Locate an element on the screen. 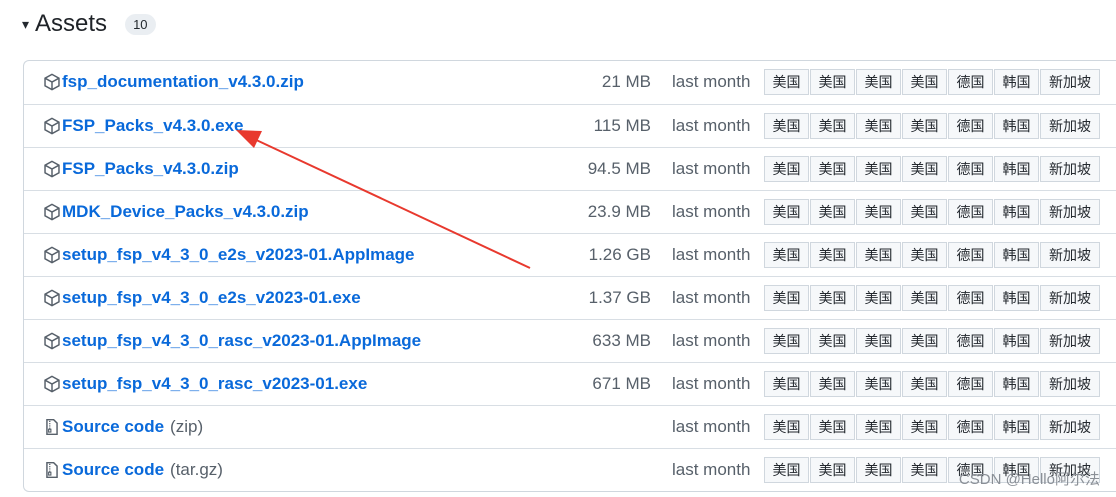 The height and width of the screenshot is (497, 1116). asset-link: setup_fsp_v4_3_0_rasc_v2023-01.exe is located at coordinates (205, 384).